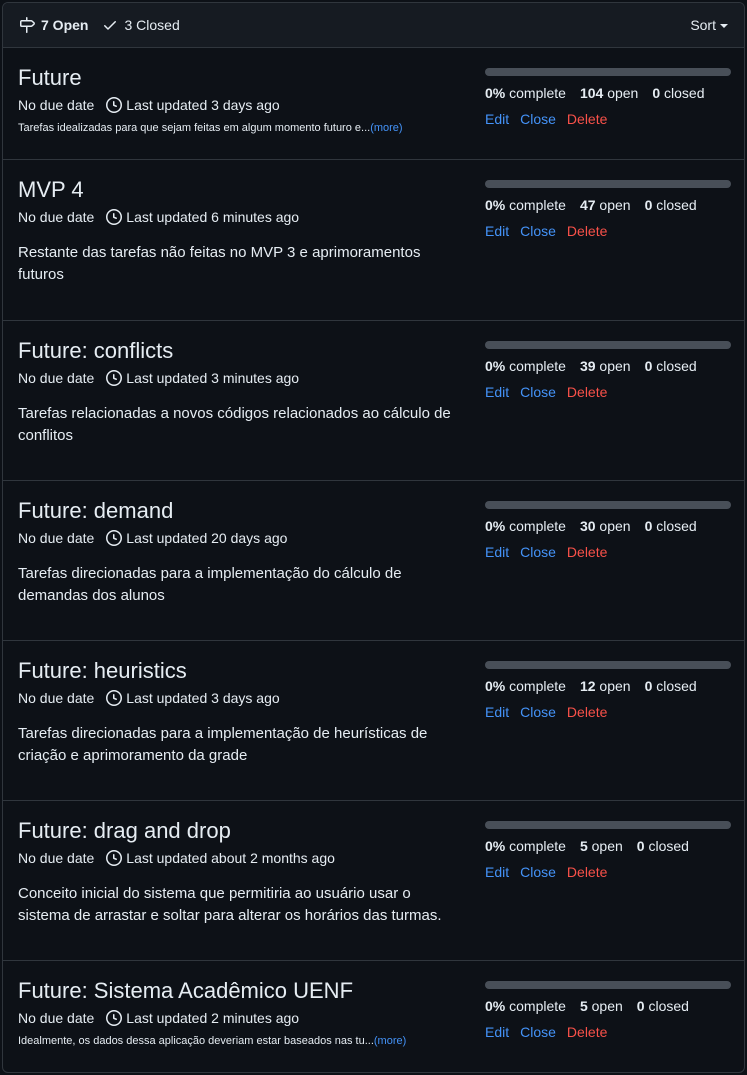 The height and width of the screenshot is (1075, 747). Describe the element at coordinates (587, 366) in the screenshot. I see `open-value: 39` at that location.